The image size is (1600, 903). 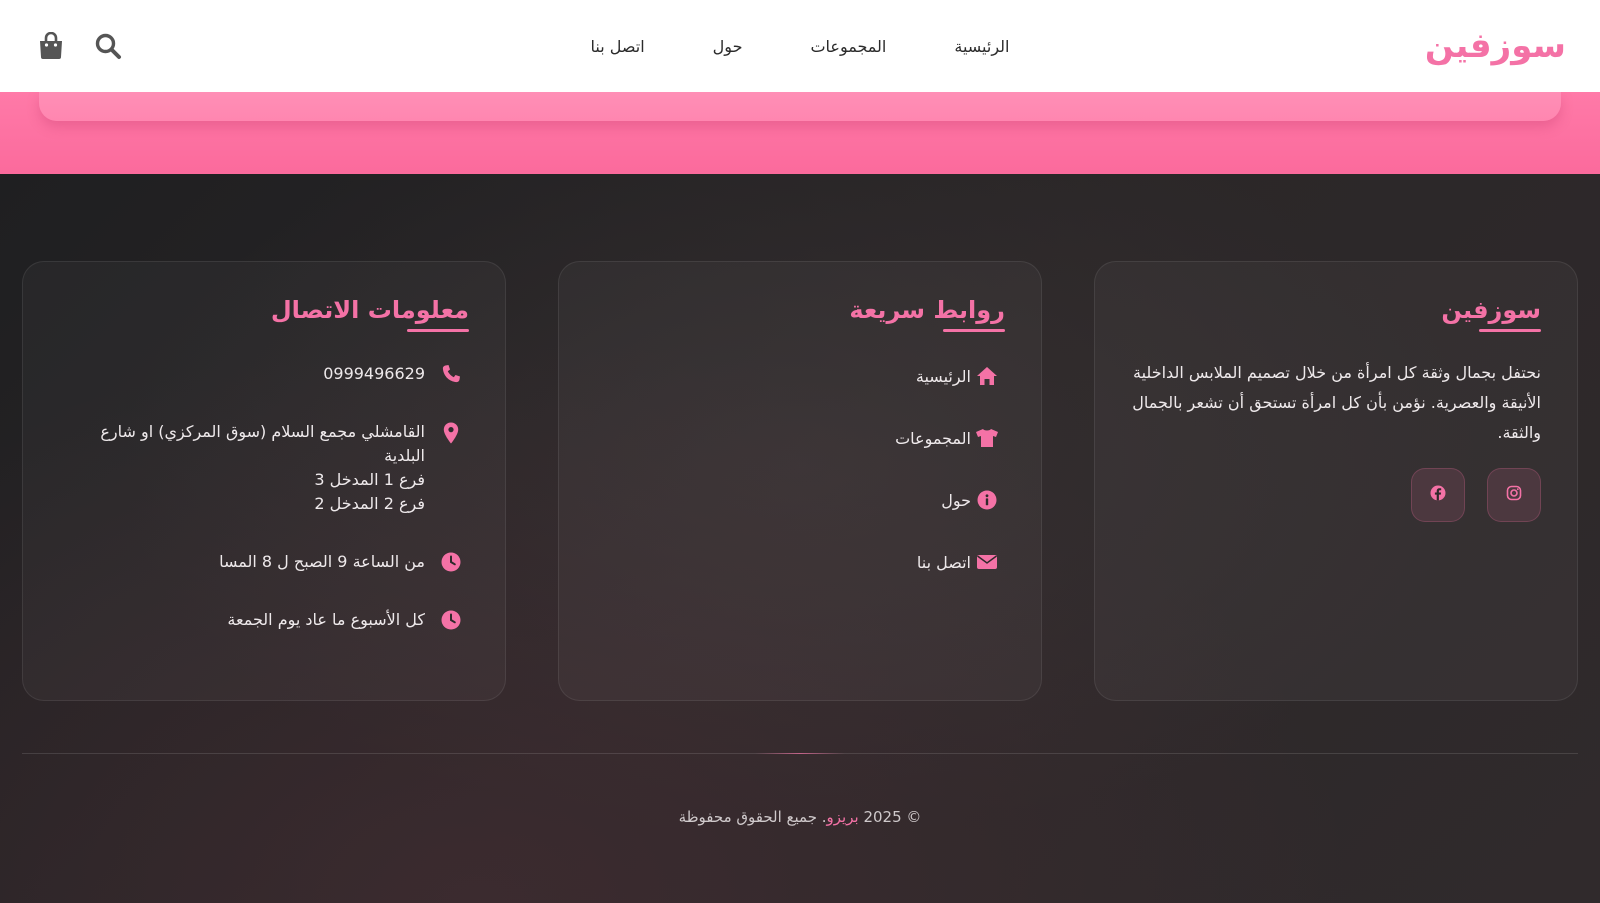 I want to click on brand-logo: سوزفين, so click(x=1495, y=46).